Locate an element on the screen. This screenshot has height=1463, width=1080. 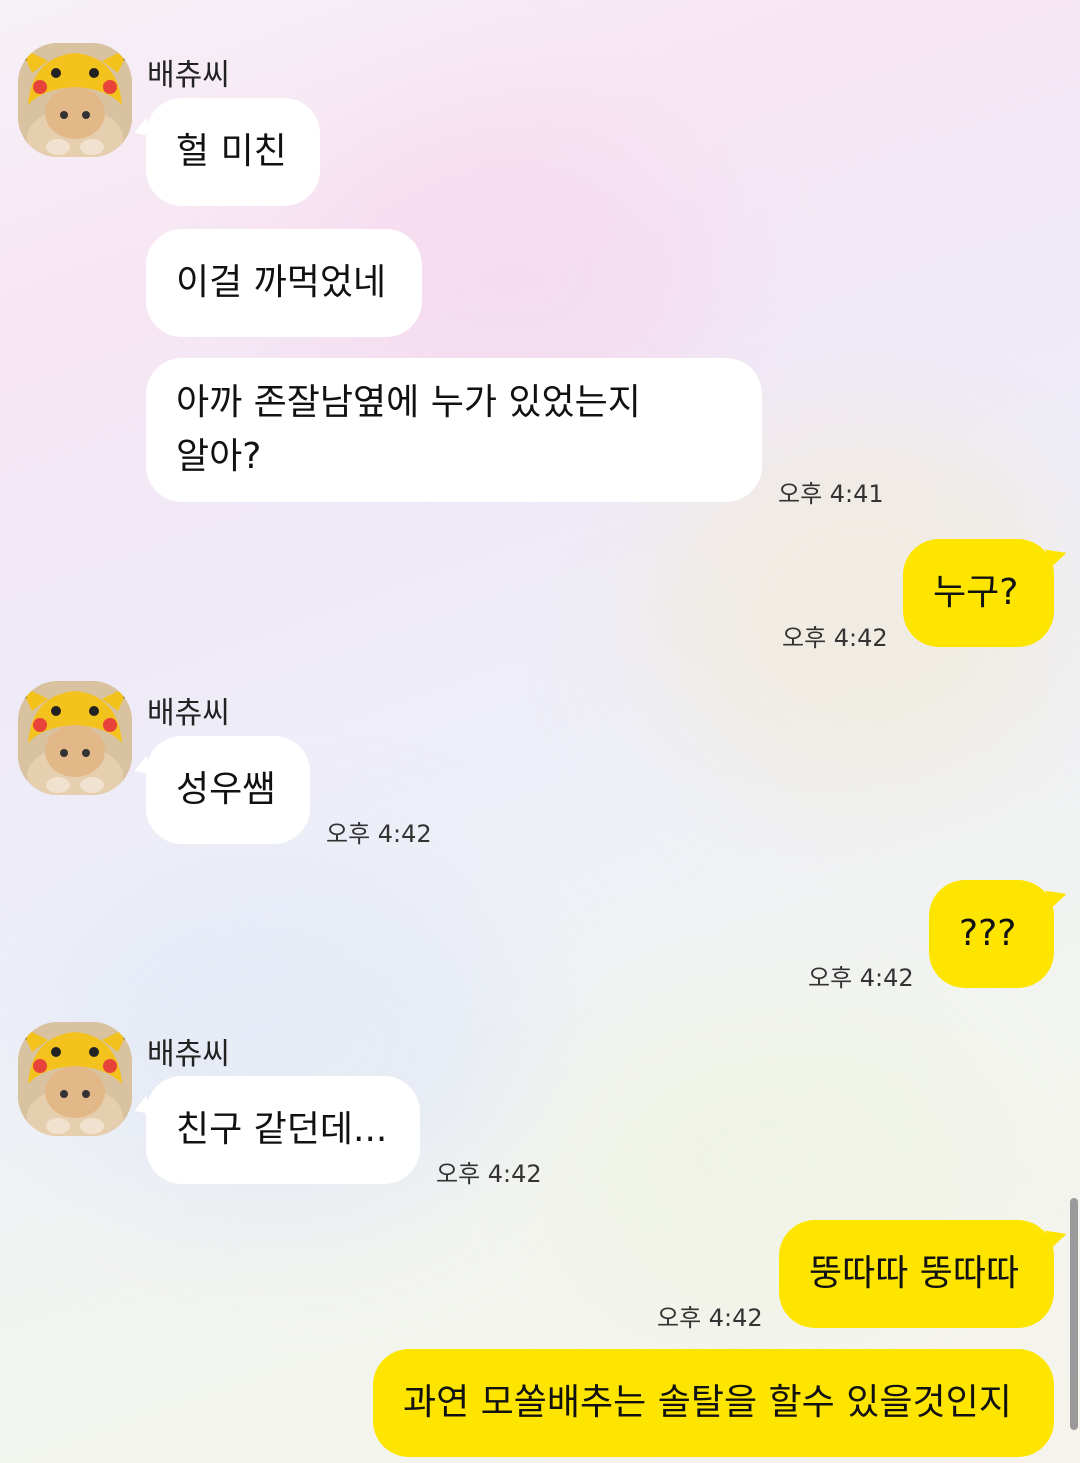
message-text: 헐 미친 is located at coordinates (231, 151).